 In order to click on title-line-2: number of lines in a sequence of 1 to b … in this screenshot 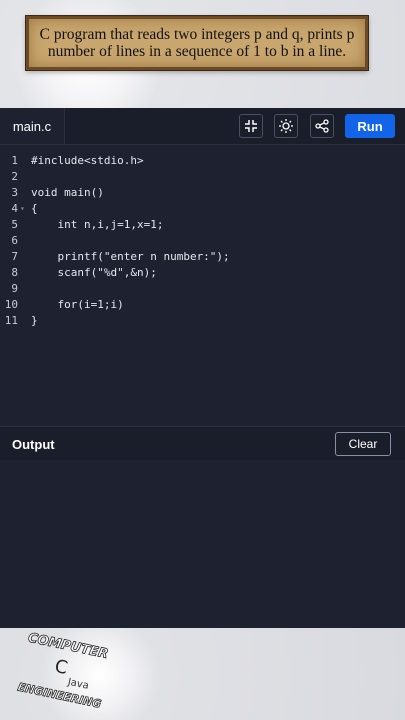, I will do `click(197, 51)`.